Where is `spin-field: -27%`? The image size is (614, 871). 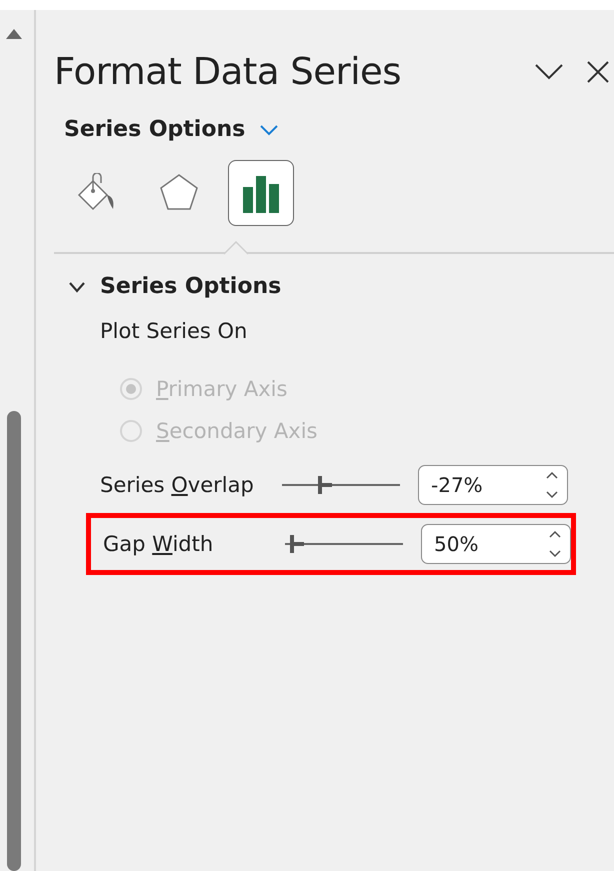 spin-field: -27% is located at coordinates (493, 485).